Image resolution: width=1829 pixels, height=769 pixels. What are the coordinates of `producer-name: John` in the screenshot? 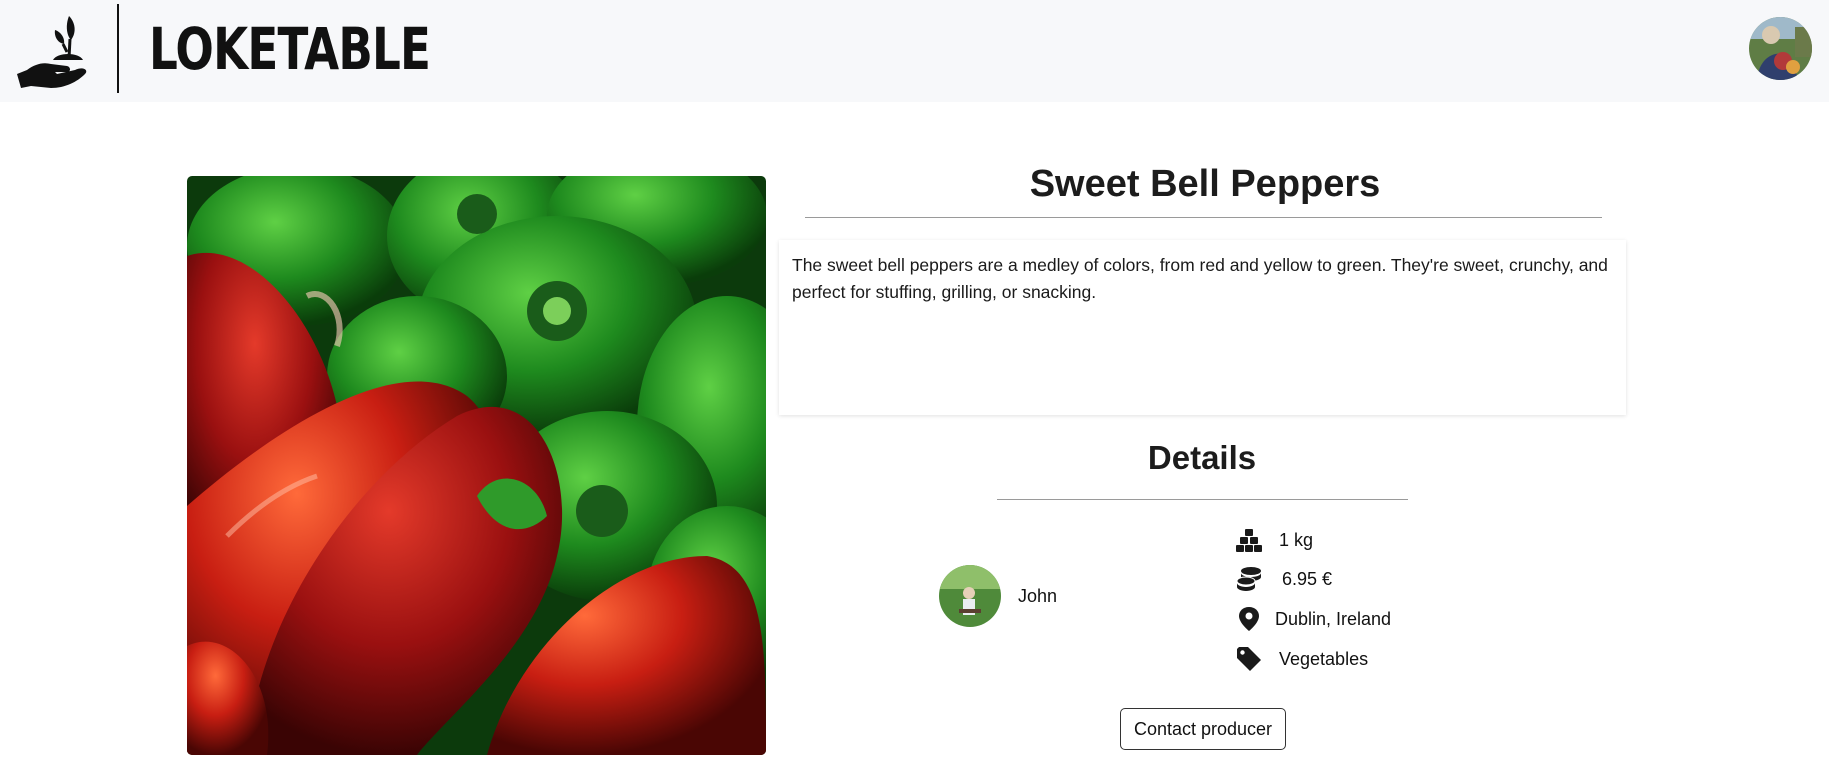 It's located at (1037, 596).